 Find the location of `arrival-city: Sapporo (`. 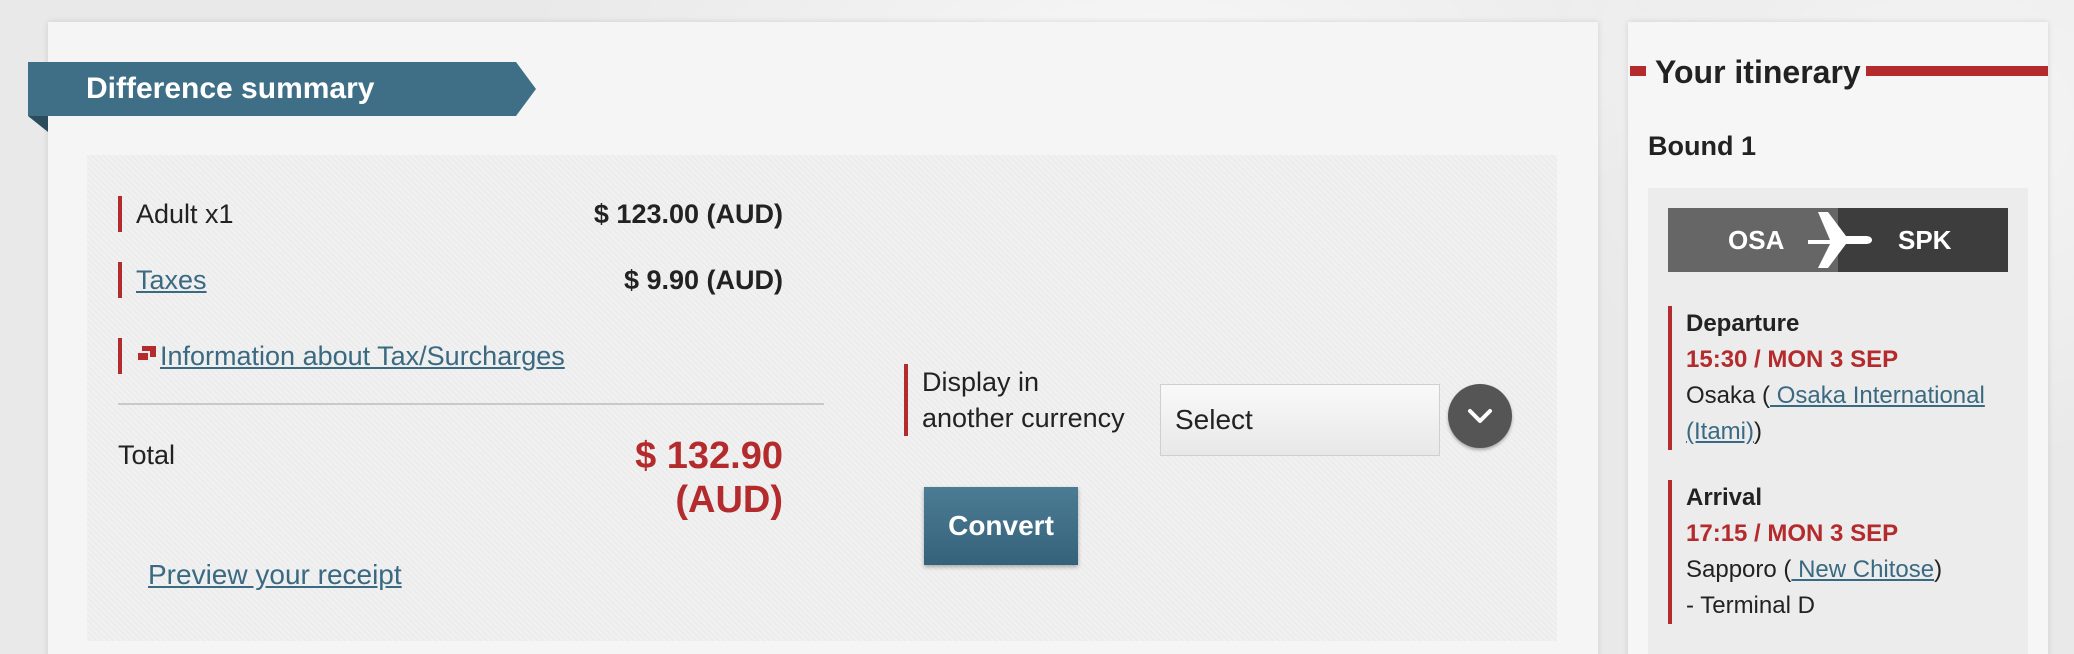

arrival-city: Sapporo ( is located at coordinates (1739, 569).